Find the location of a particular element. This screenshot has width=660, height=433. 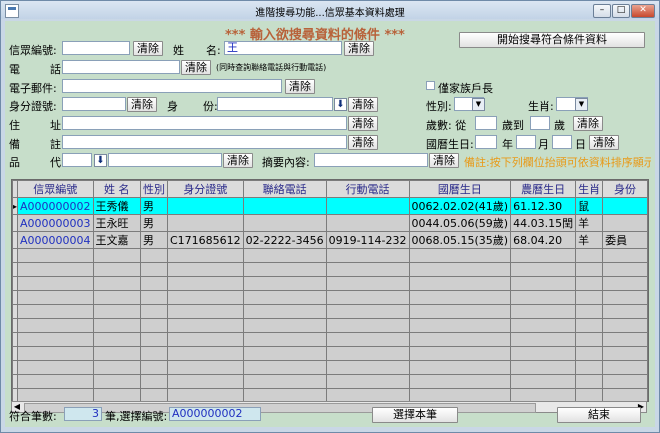

role-select is located at coordinates (275, 104).